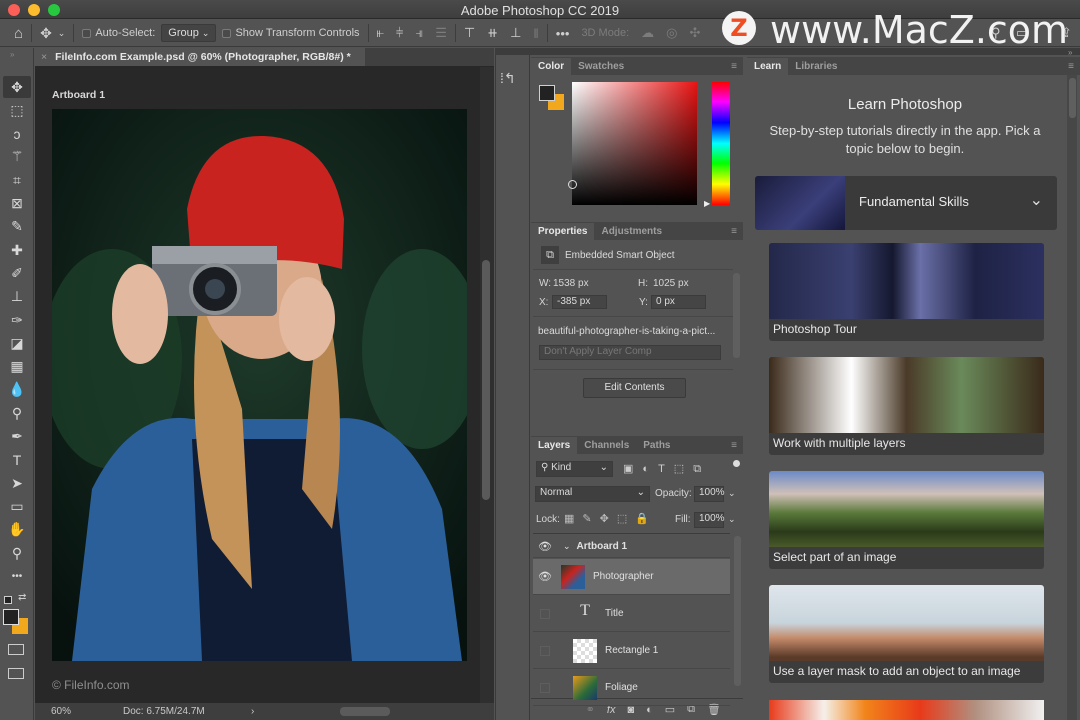 This screenshot has width=1080, height=720. I want to click on y-position-input: 0 px, so click(678, 302).